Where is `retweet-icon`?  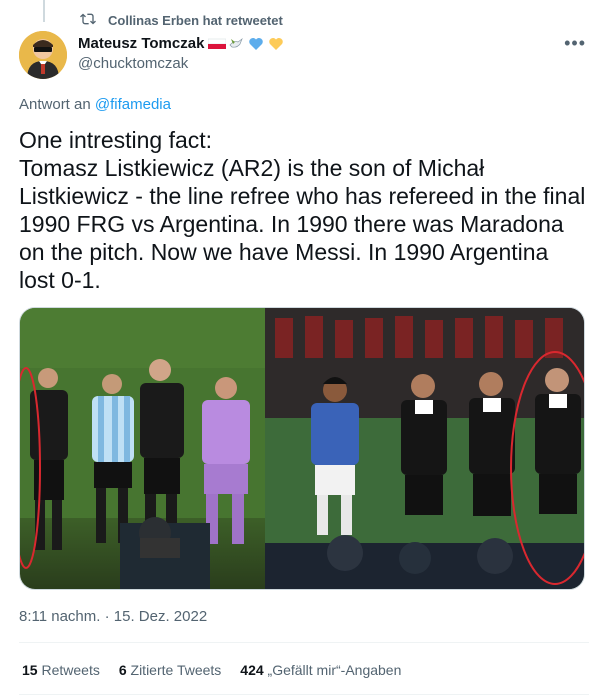 retweet-icon is located at coordinates (88, 20).